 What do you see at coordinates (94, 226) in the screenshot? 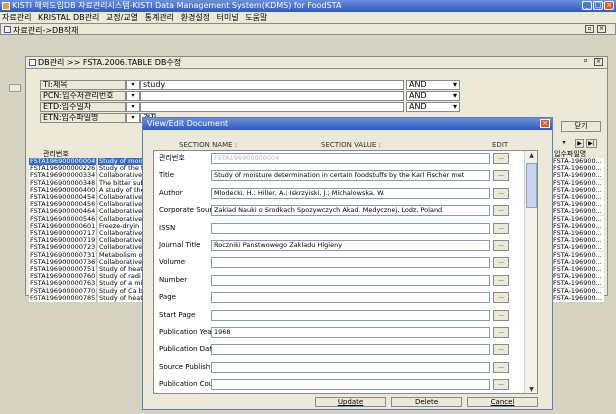
I see `table-row: FSTA196900000601 Freeze-dryin` at bounding box center [94, 226].